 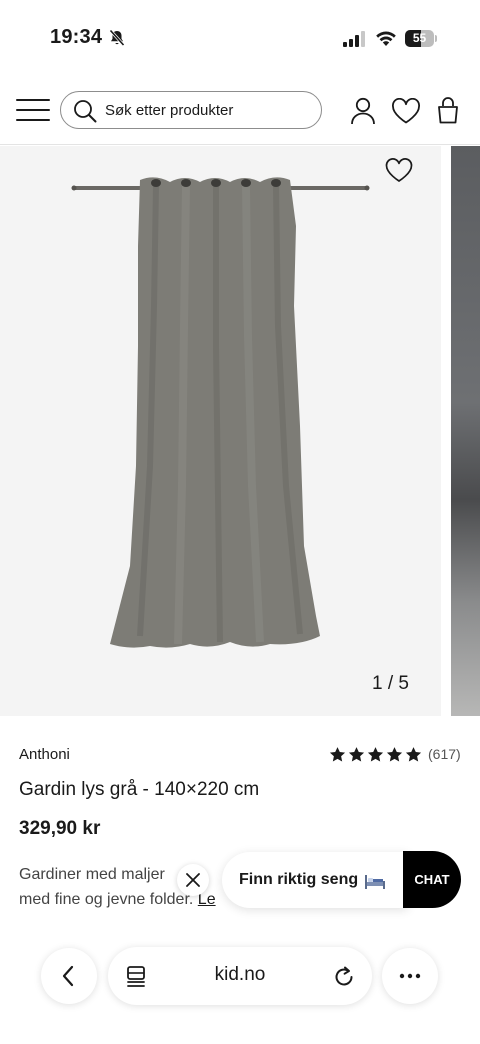 I want to click on chat-button: CHAT, so click(x=432, y=879).